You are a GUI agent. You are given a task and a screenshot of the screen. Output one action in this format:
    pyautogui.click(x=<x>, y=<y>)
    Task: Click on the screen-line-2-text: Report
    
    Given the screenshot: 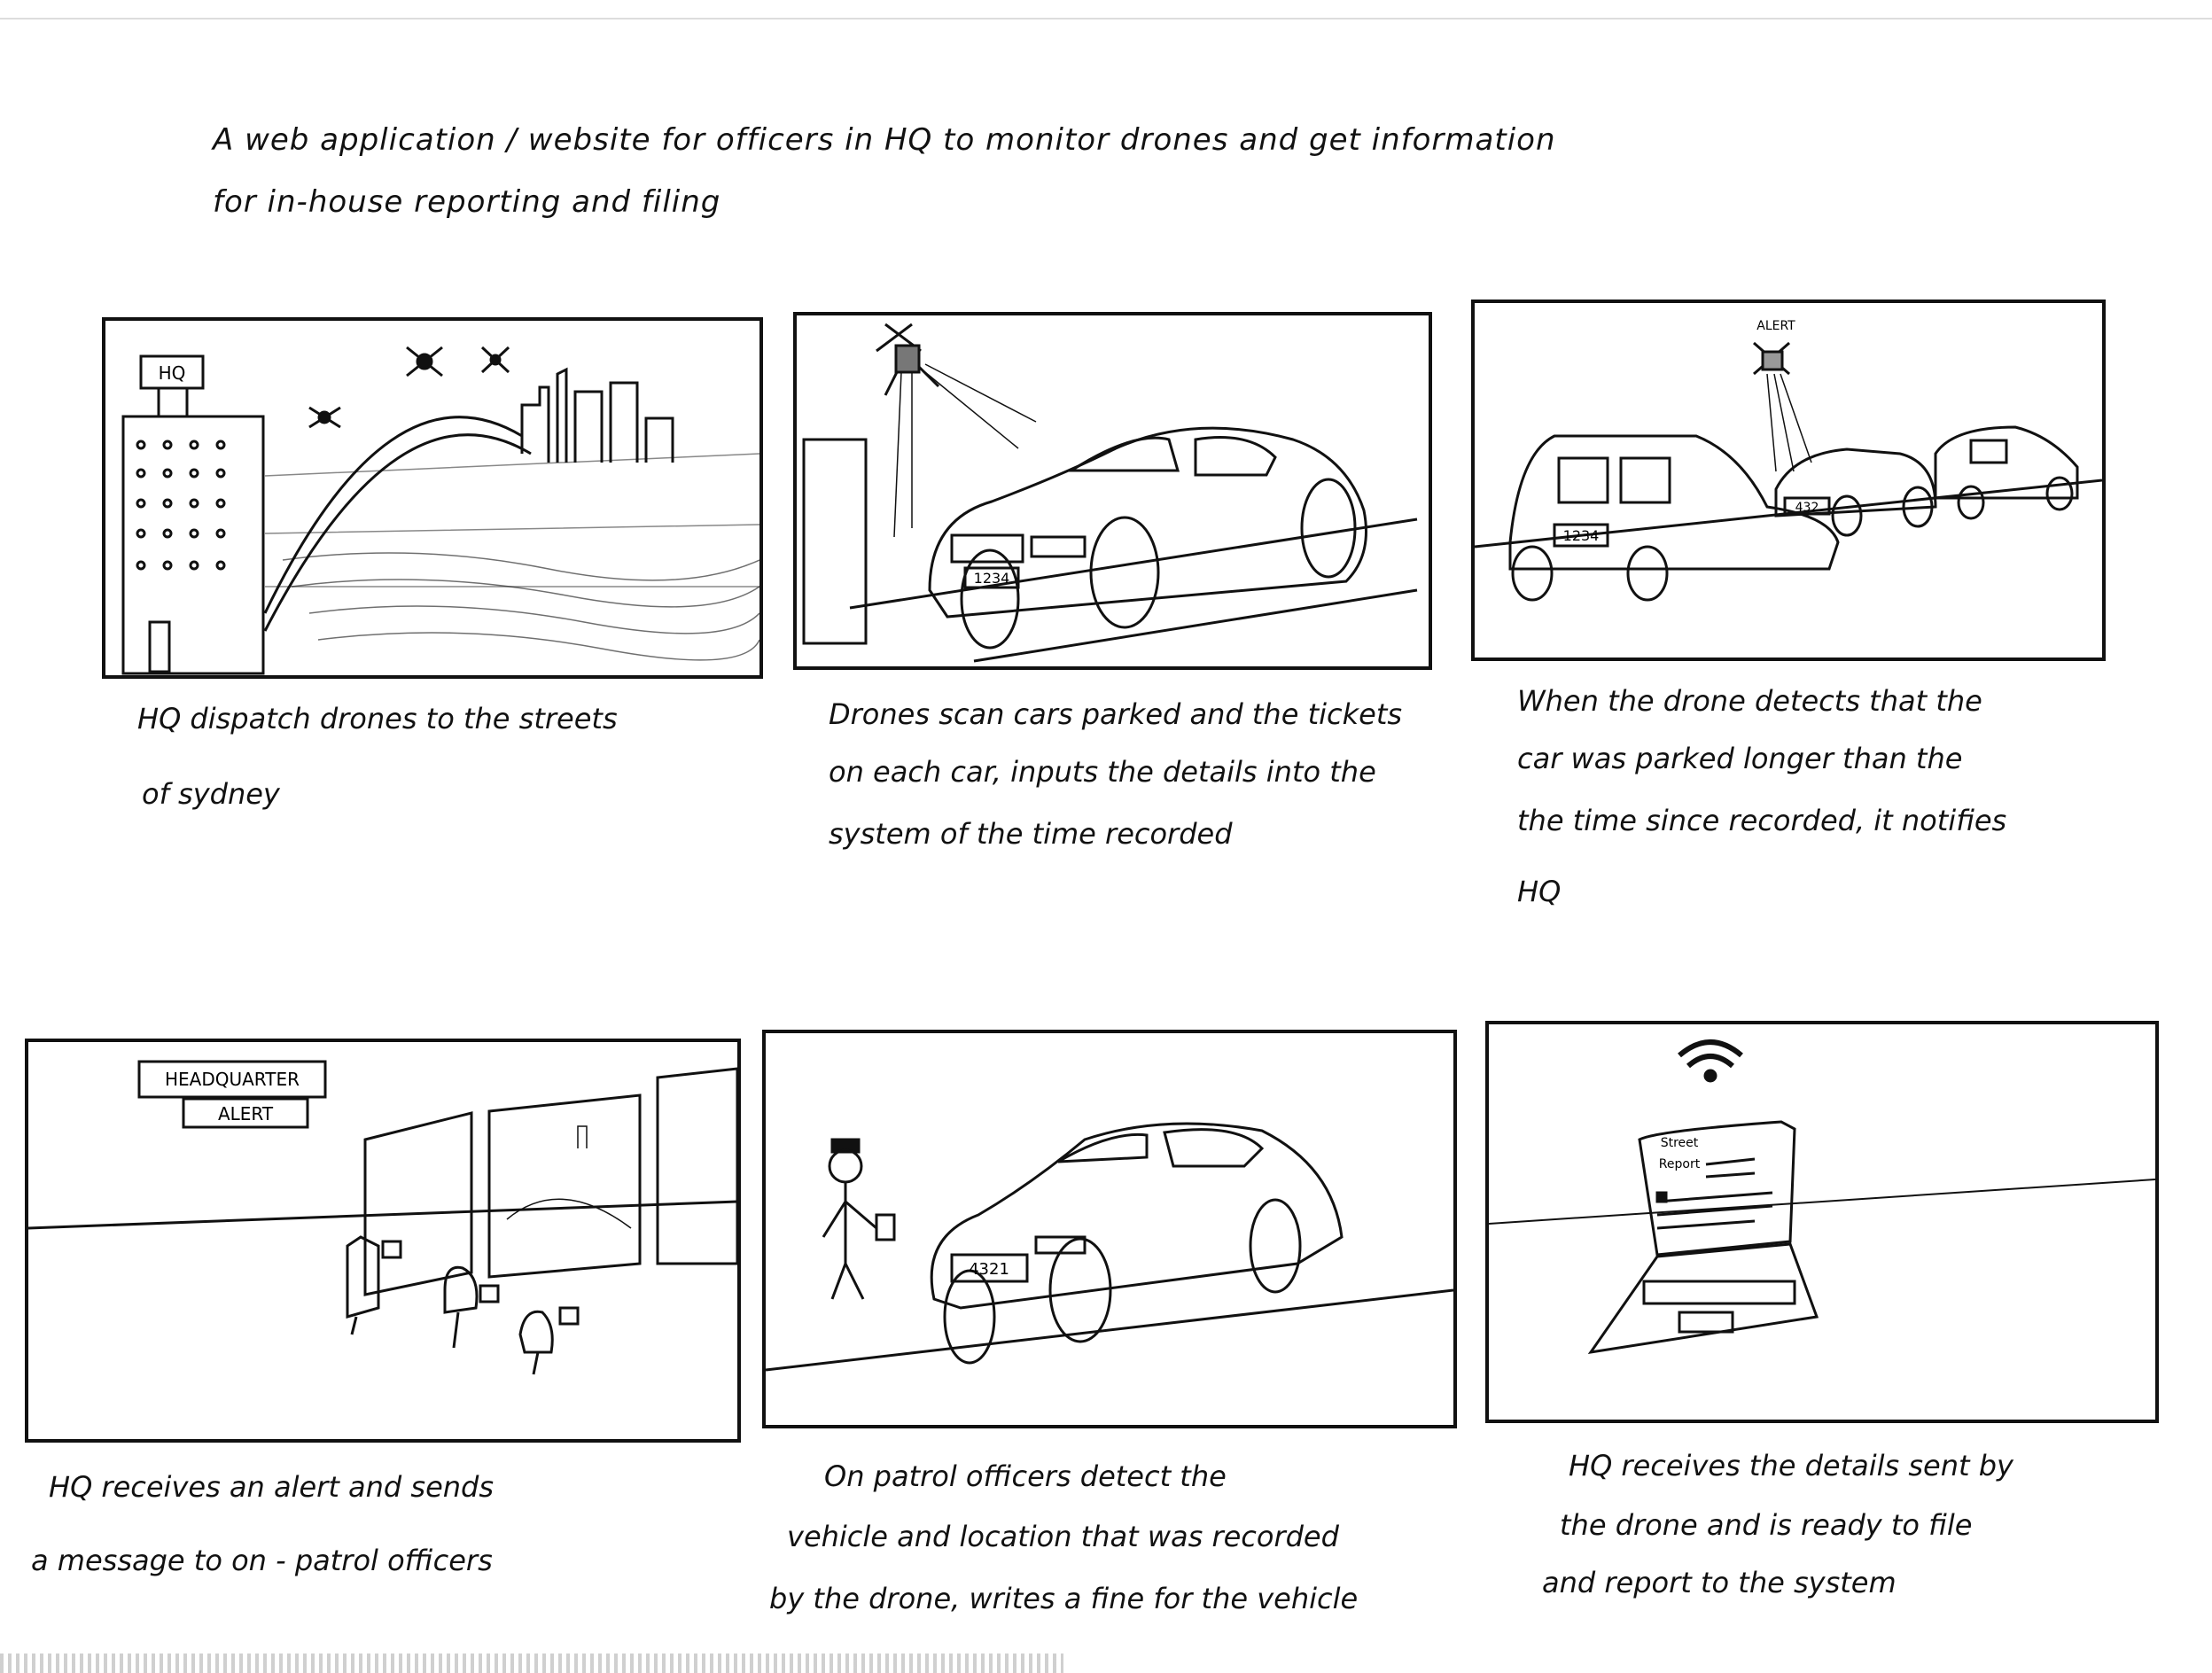 What is the action you would take?
    pyautogui.click(x=1680, y=1164)
    